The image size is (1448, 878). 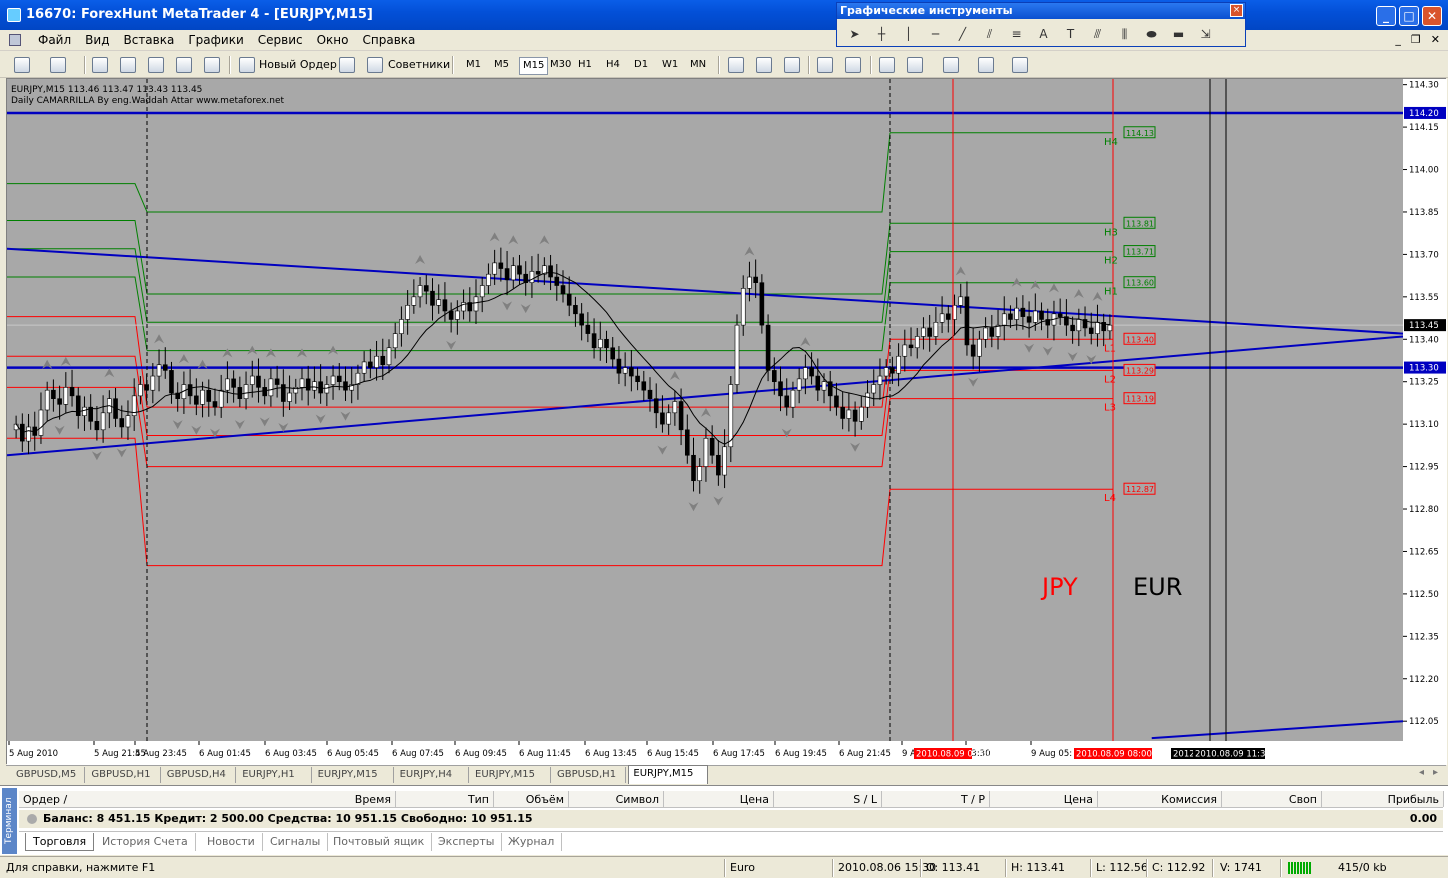 What do you see at coordinates (1416, 39) in the screenshot?
I see `mdi-restore-icon: ❐` at bounding box center [1416, 39].